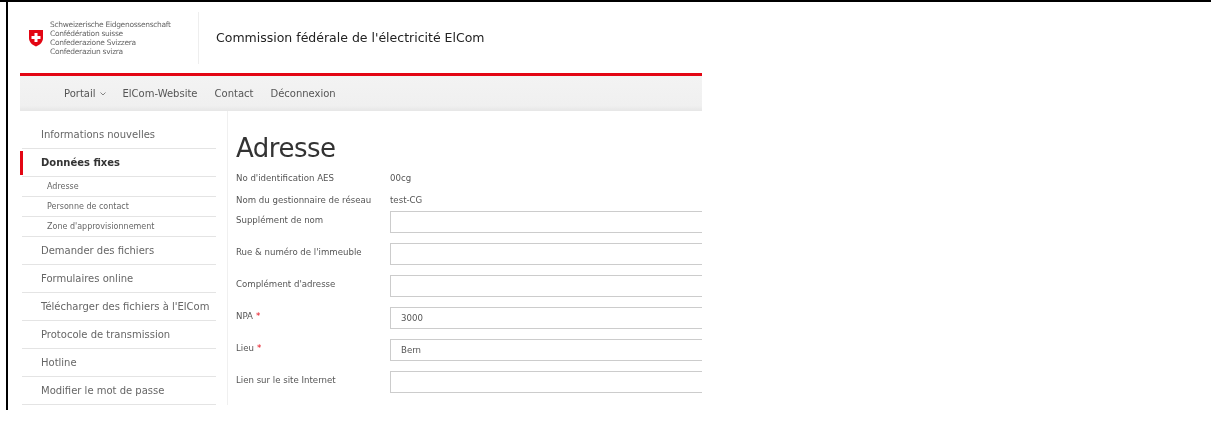  I want to click on field-value: test-CG, so click(406, 200).